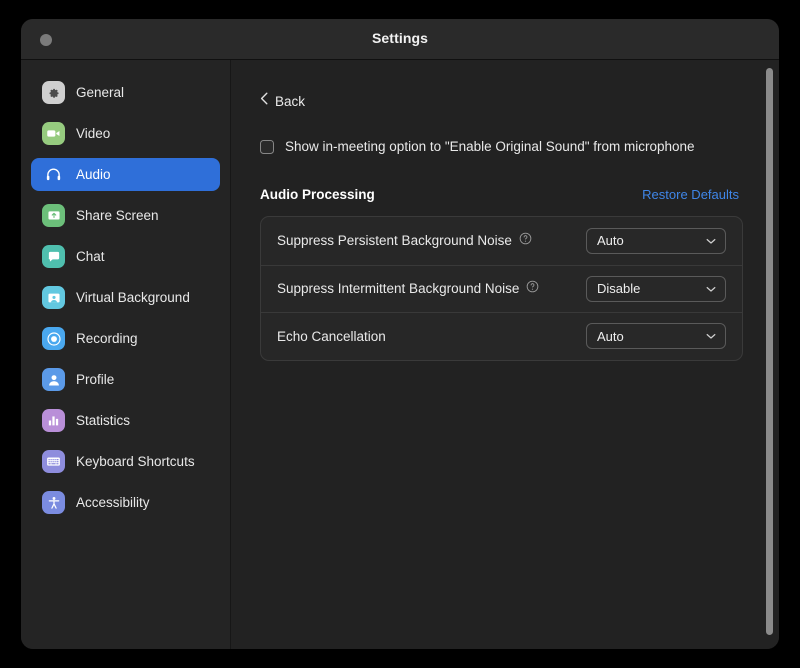  Describe the element at coordinates (656, 336) in the screenshot. I see `setting-select-echo-cancellation: Auto` at that location.